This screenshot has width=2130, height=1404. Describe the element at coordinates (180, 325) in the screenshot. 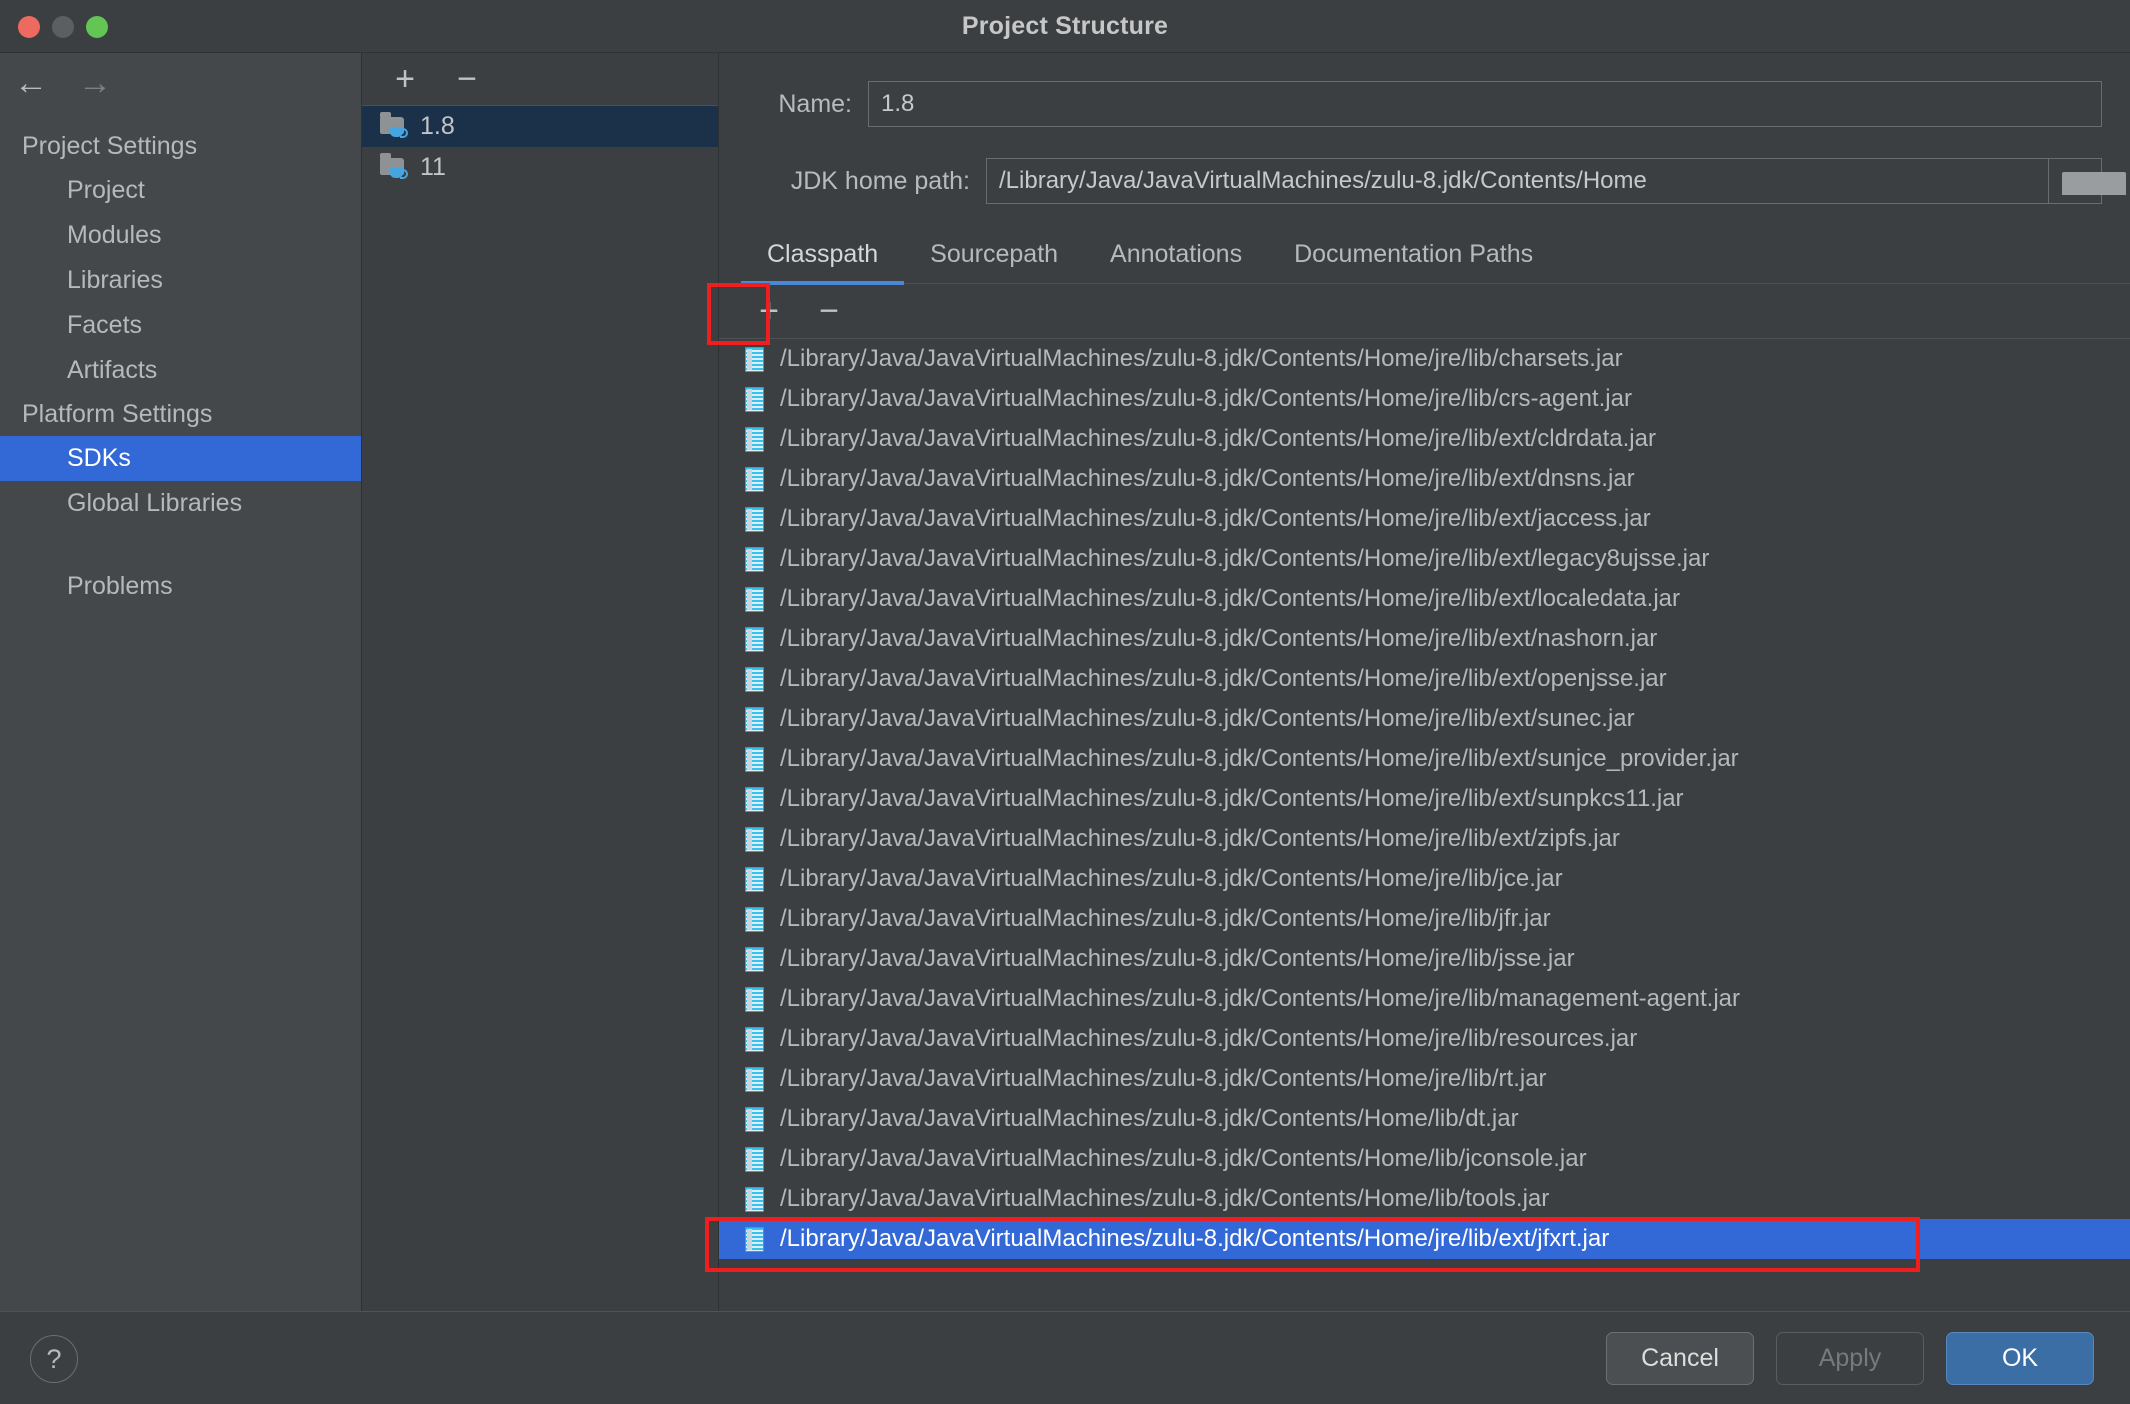

I see `sidebar-item-facets: Facets` at that location.